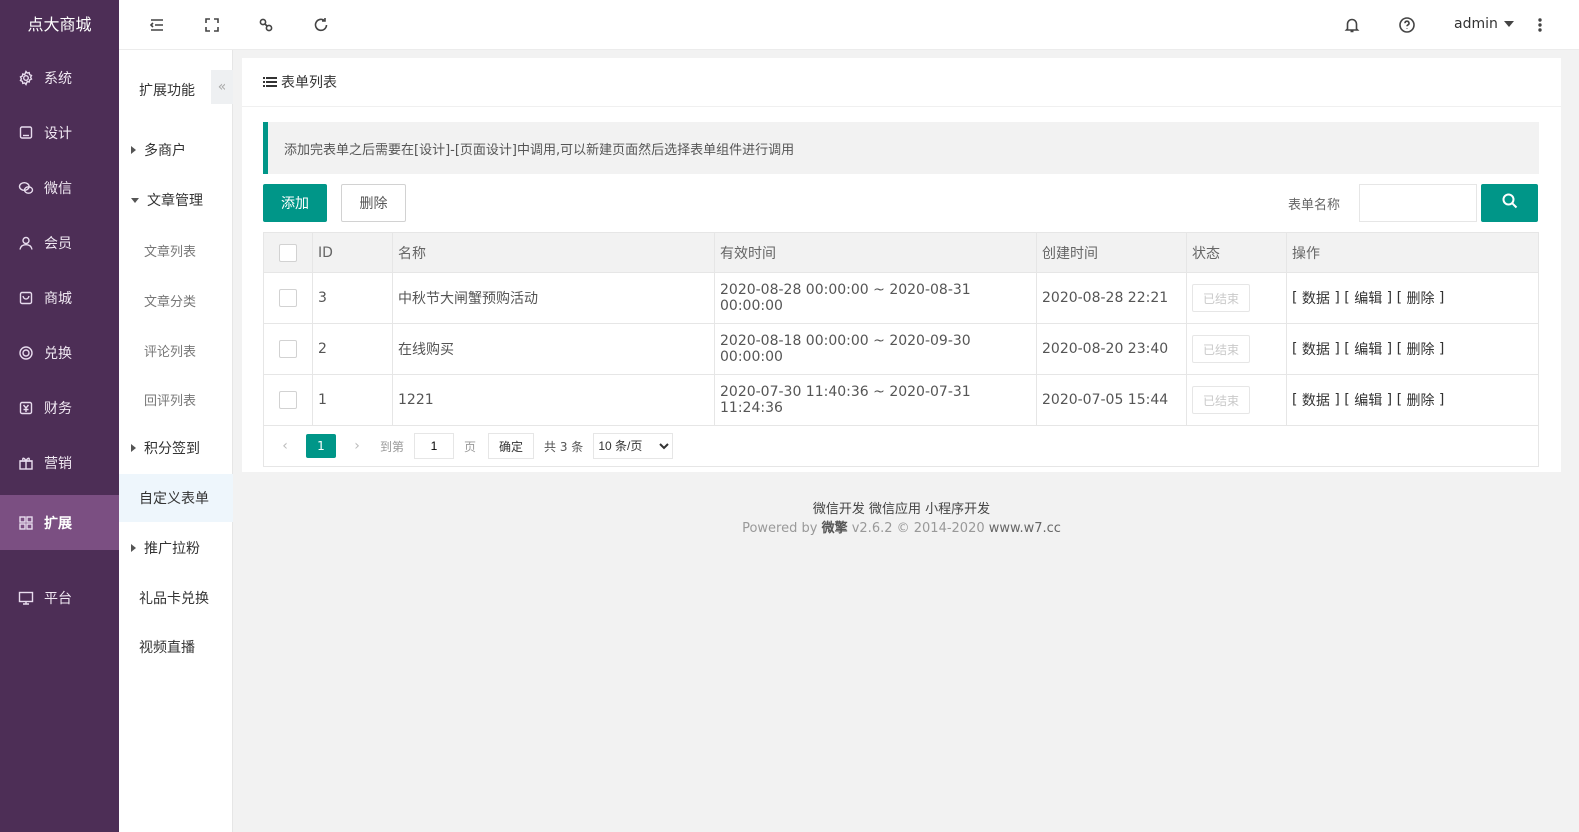  What do you see at coordinates (1352, 25) in the screenshot?
I see `bell-icon` at bounding box center [1352, 25].